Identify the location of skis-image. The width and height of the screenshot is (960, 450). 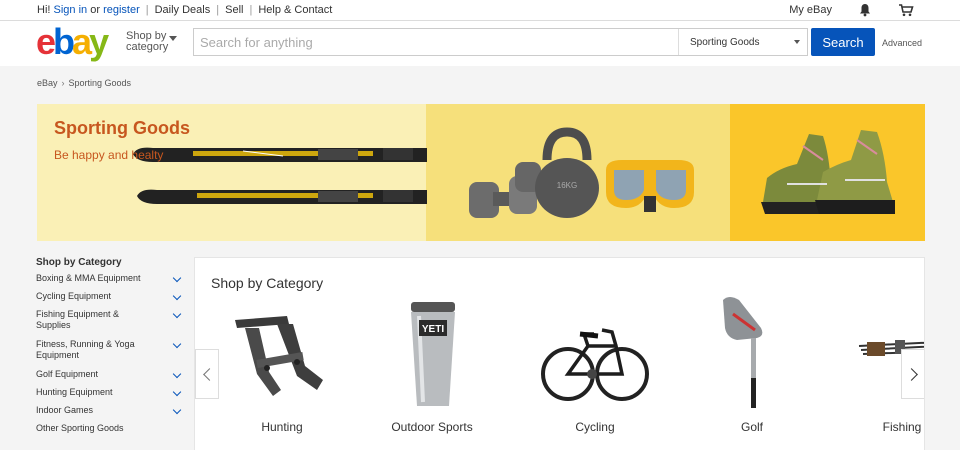
(280, 175).